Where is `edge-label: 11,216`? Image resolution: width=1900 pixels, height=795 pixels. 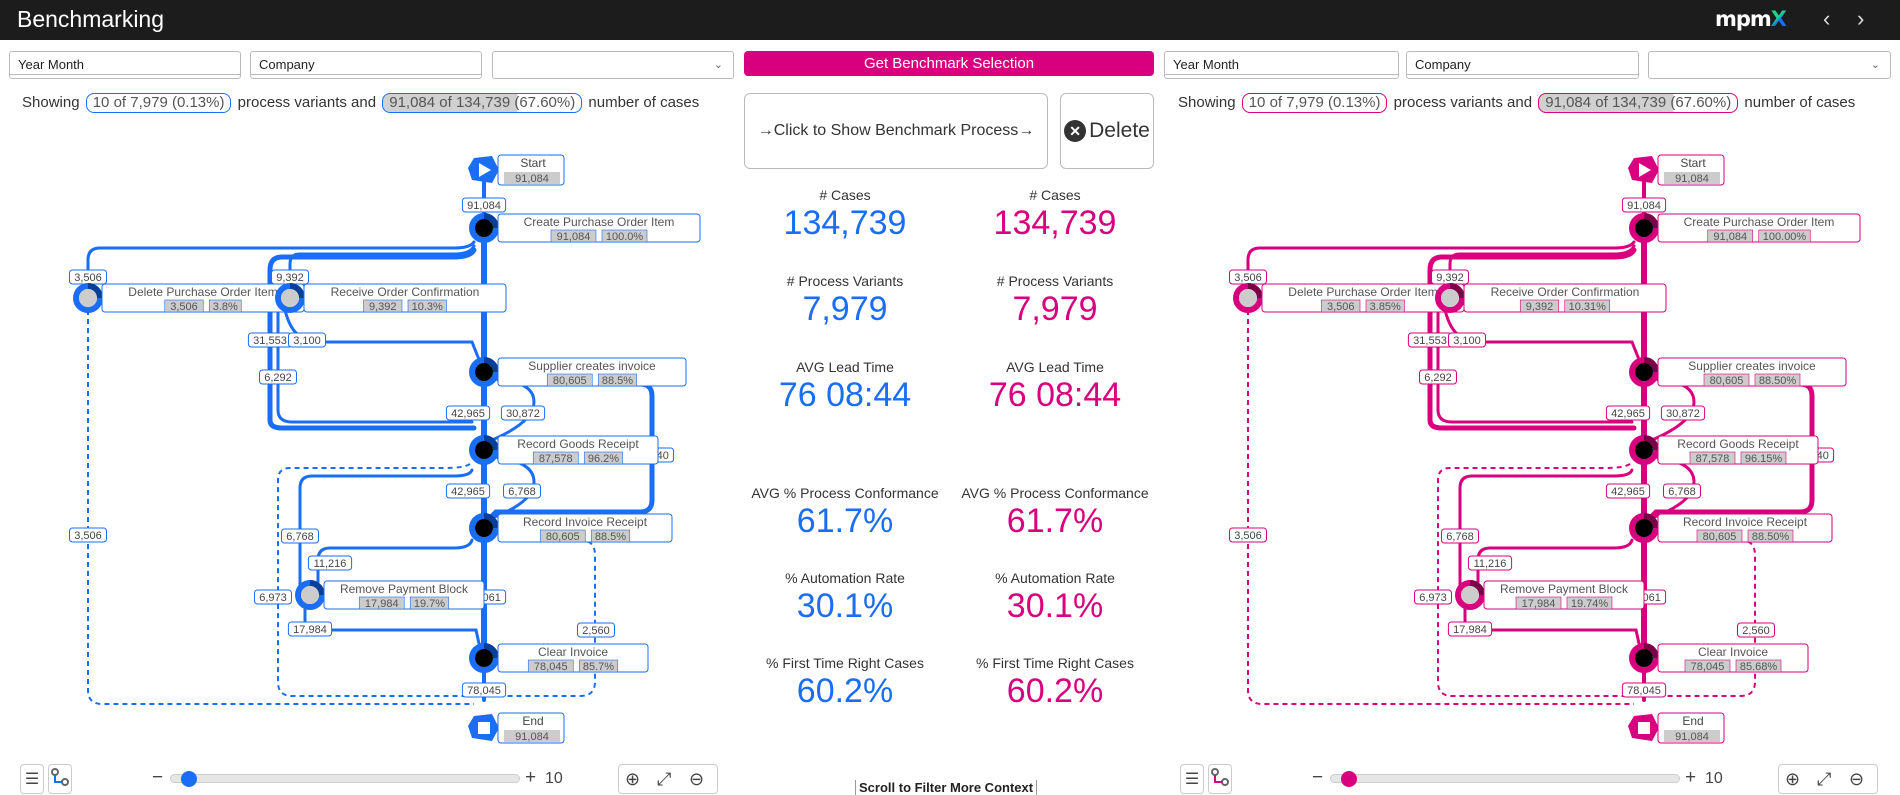
edge-label: 11,216 is located at coordinates (1490, 564).